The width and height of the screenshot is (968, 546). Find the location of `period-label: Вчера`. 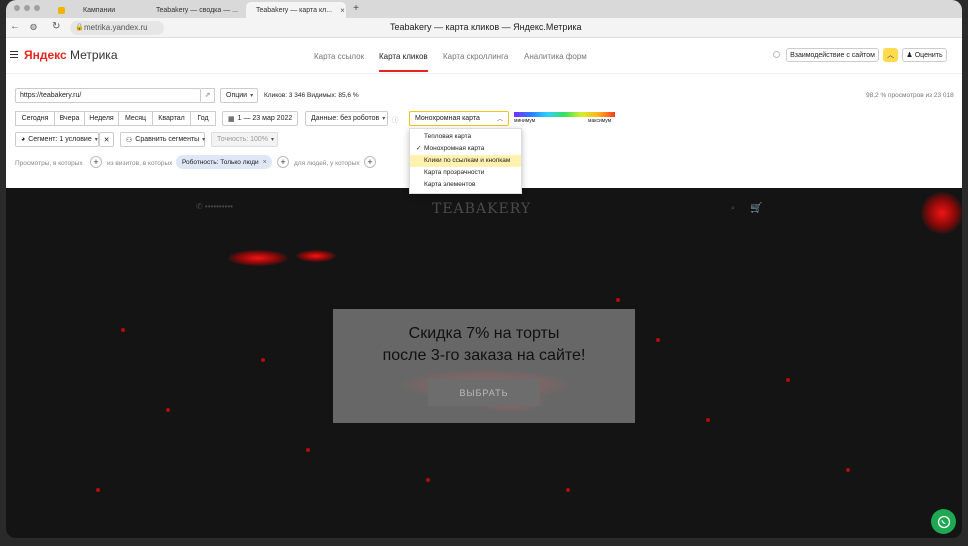

period-label: Вчера is located at coordinates (69, 118).